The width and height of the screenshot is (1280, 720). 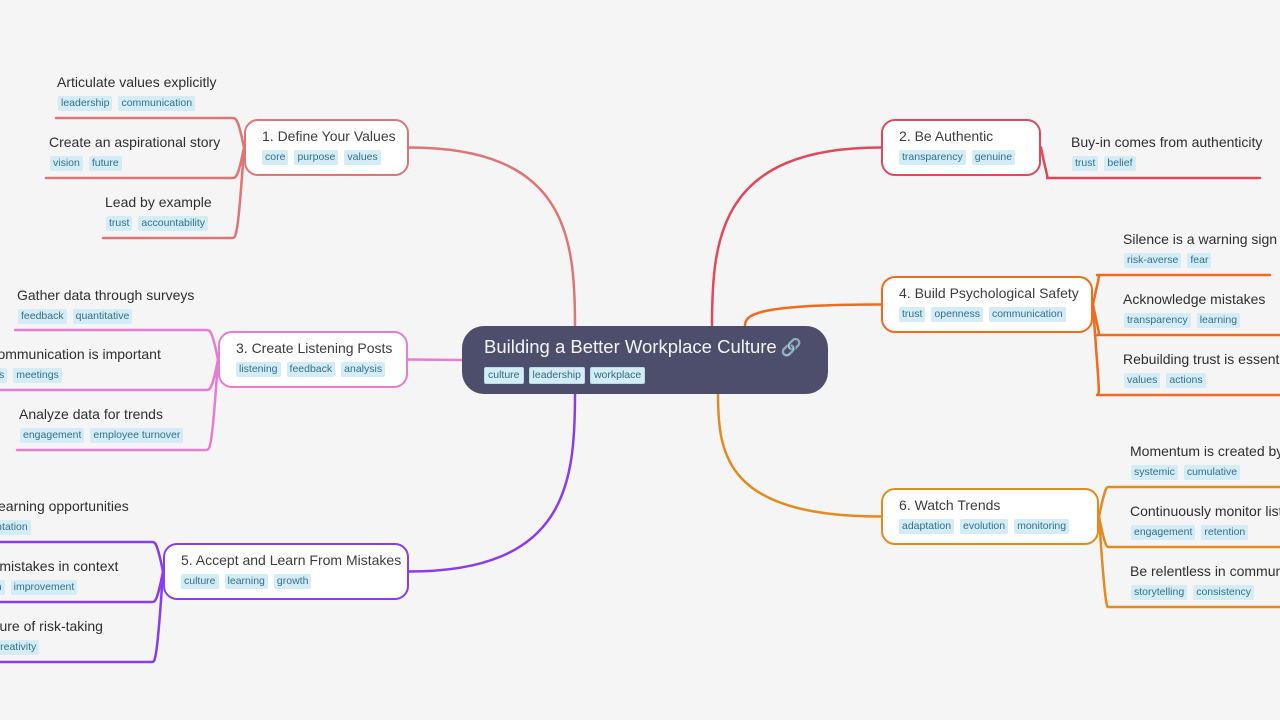 I want to click on branch-title: 2. Be Authentic, so click(x=946, y=136).